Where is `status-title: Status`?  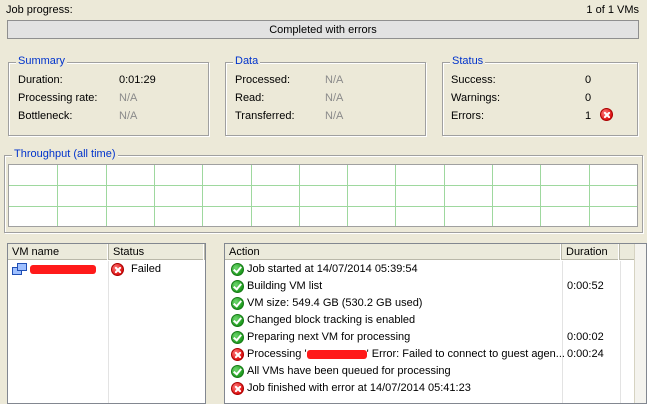 status-title: Status is located at coordinates (468, 61).